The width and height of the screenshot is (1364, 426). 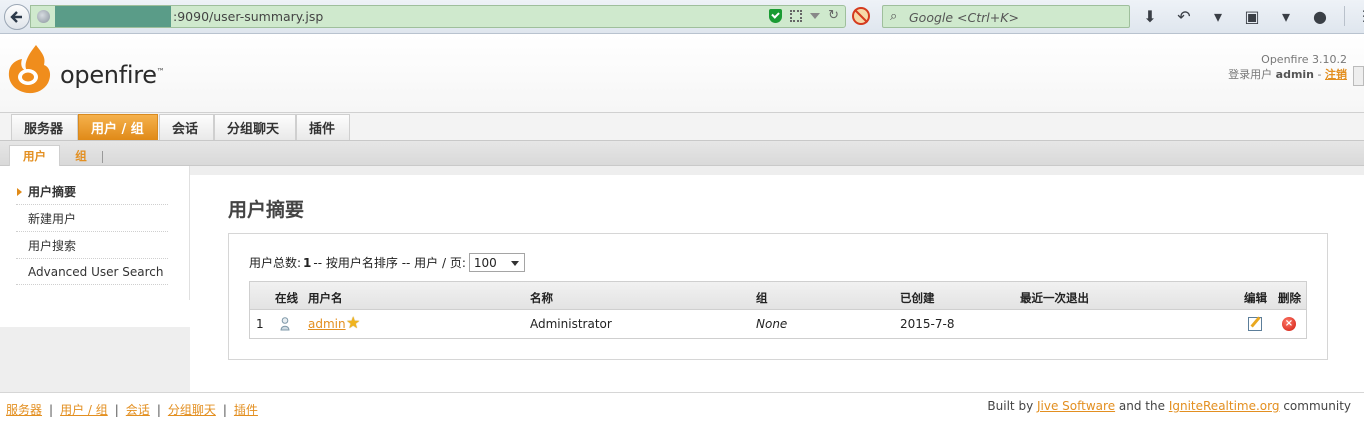 What do you see at coordinates (1076, 406) in the screenshot?
I see `jive-link: Jive Software` at bounding box center [1076, 406].